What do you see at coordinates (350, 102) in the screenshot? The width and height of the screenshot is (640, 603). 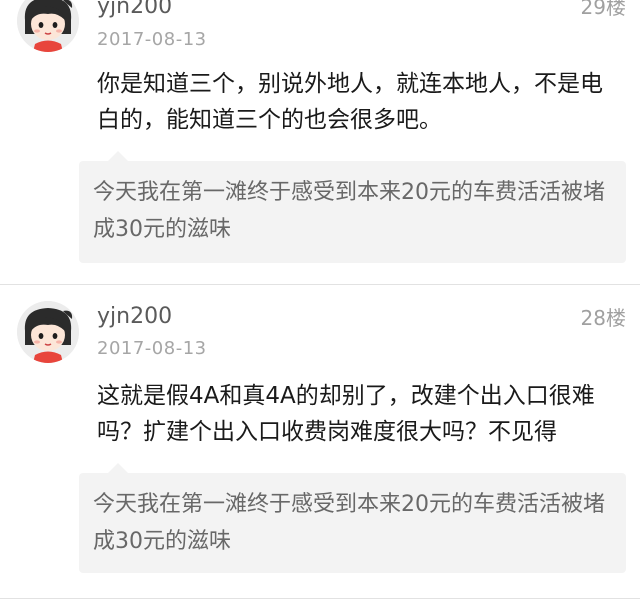 I see `comment-text: 你是知道三个，别说外地人，就连本地人，不是电白的，能知道三个的也会很多吧。` at bounding box center [350, 102].